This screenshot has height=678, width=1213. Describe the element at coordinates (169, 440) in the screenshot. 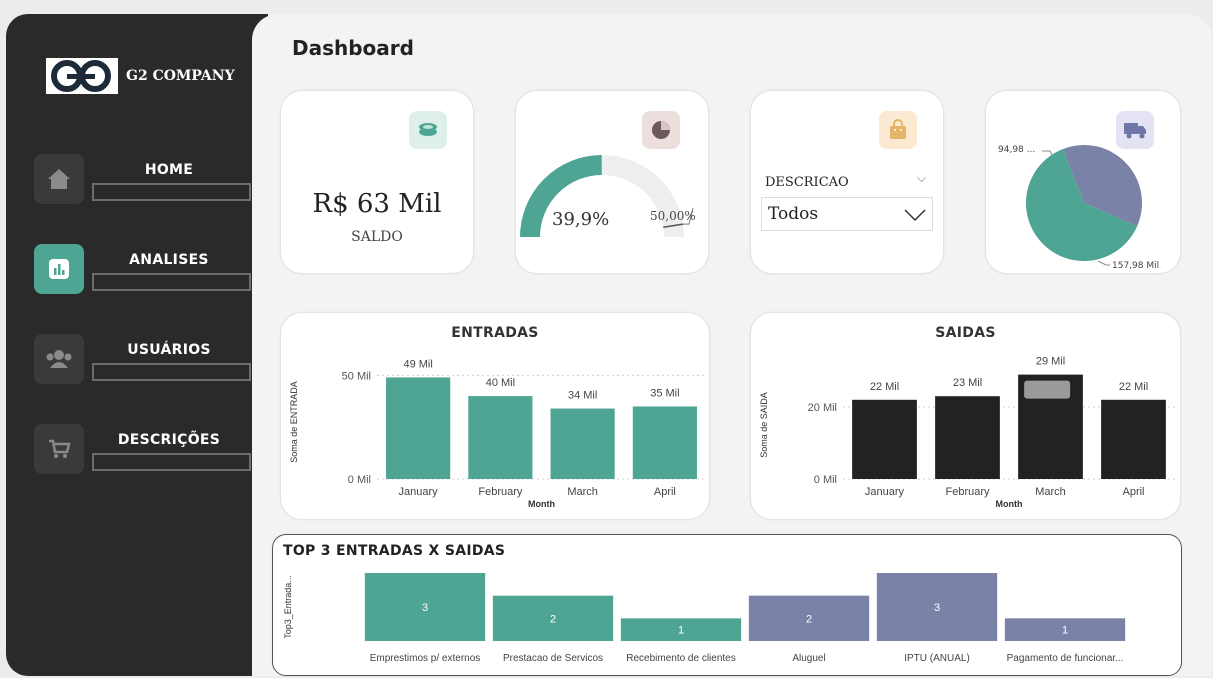

I see `nav-label-descricoes: DESCRIÇÕES` at that location.